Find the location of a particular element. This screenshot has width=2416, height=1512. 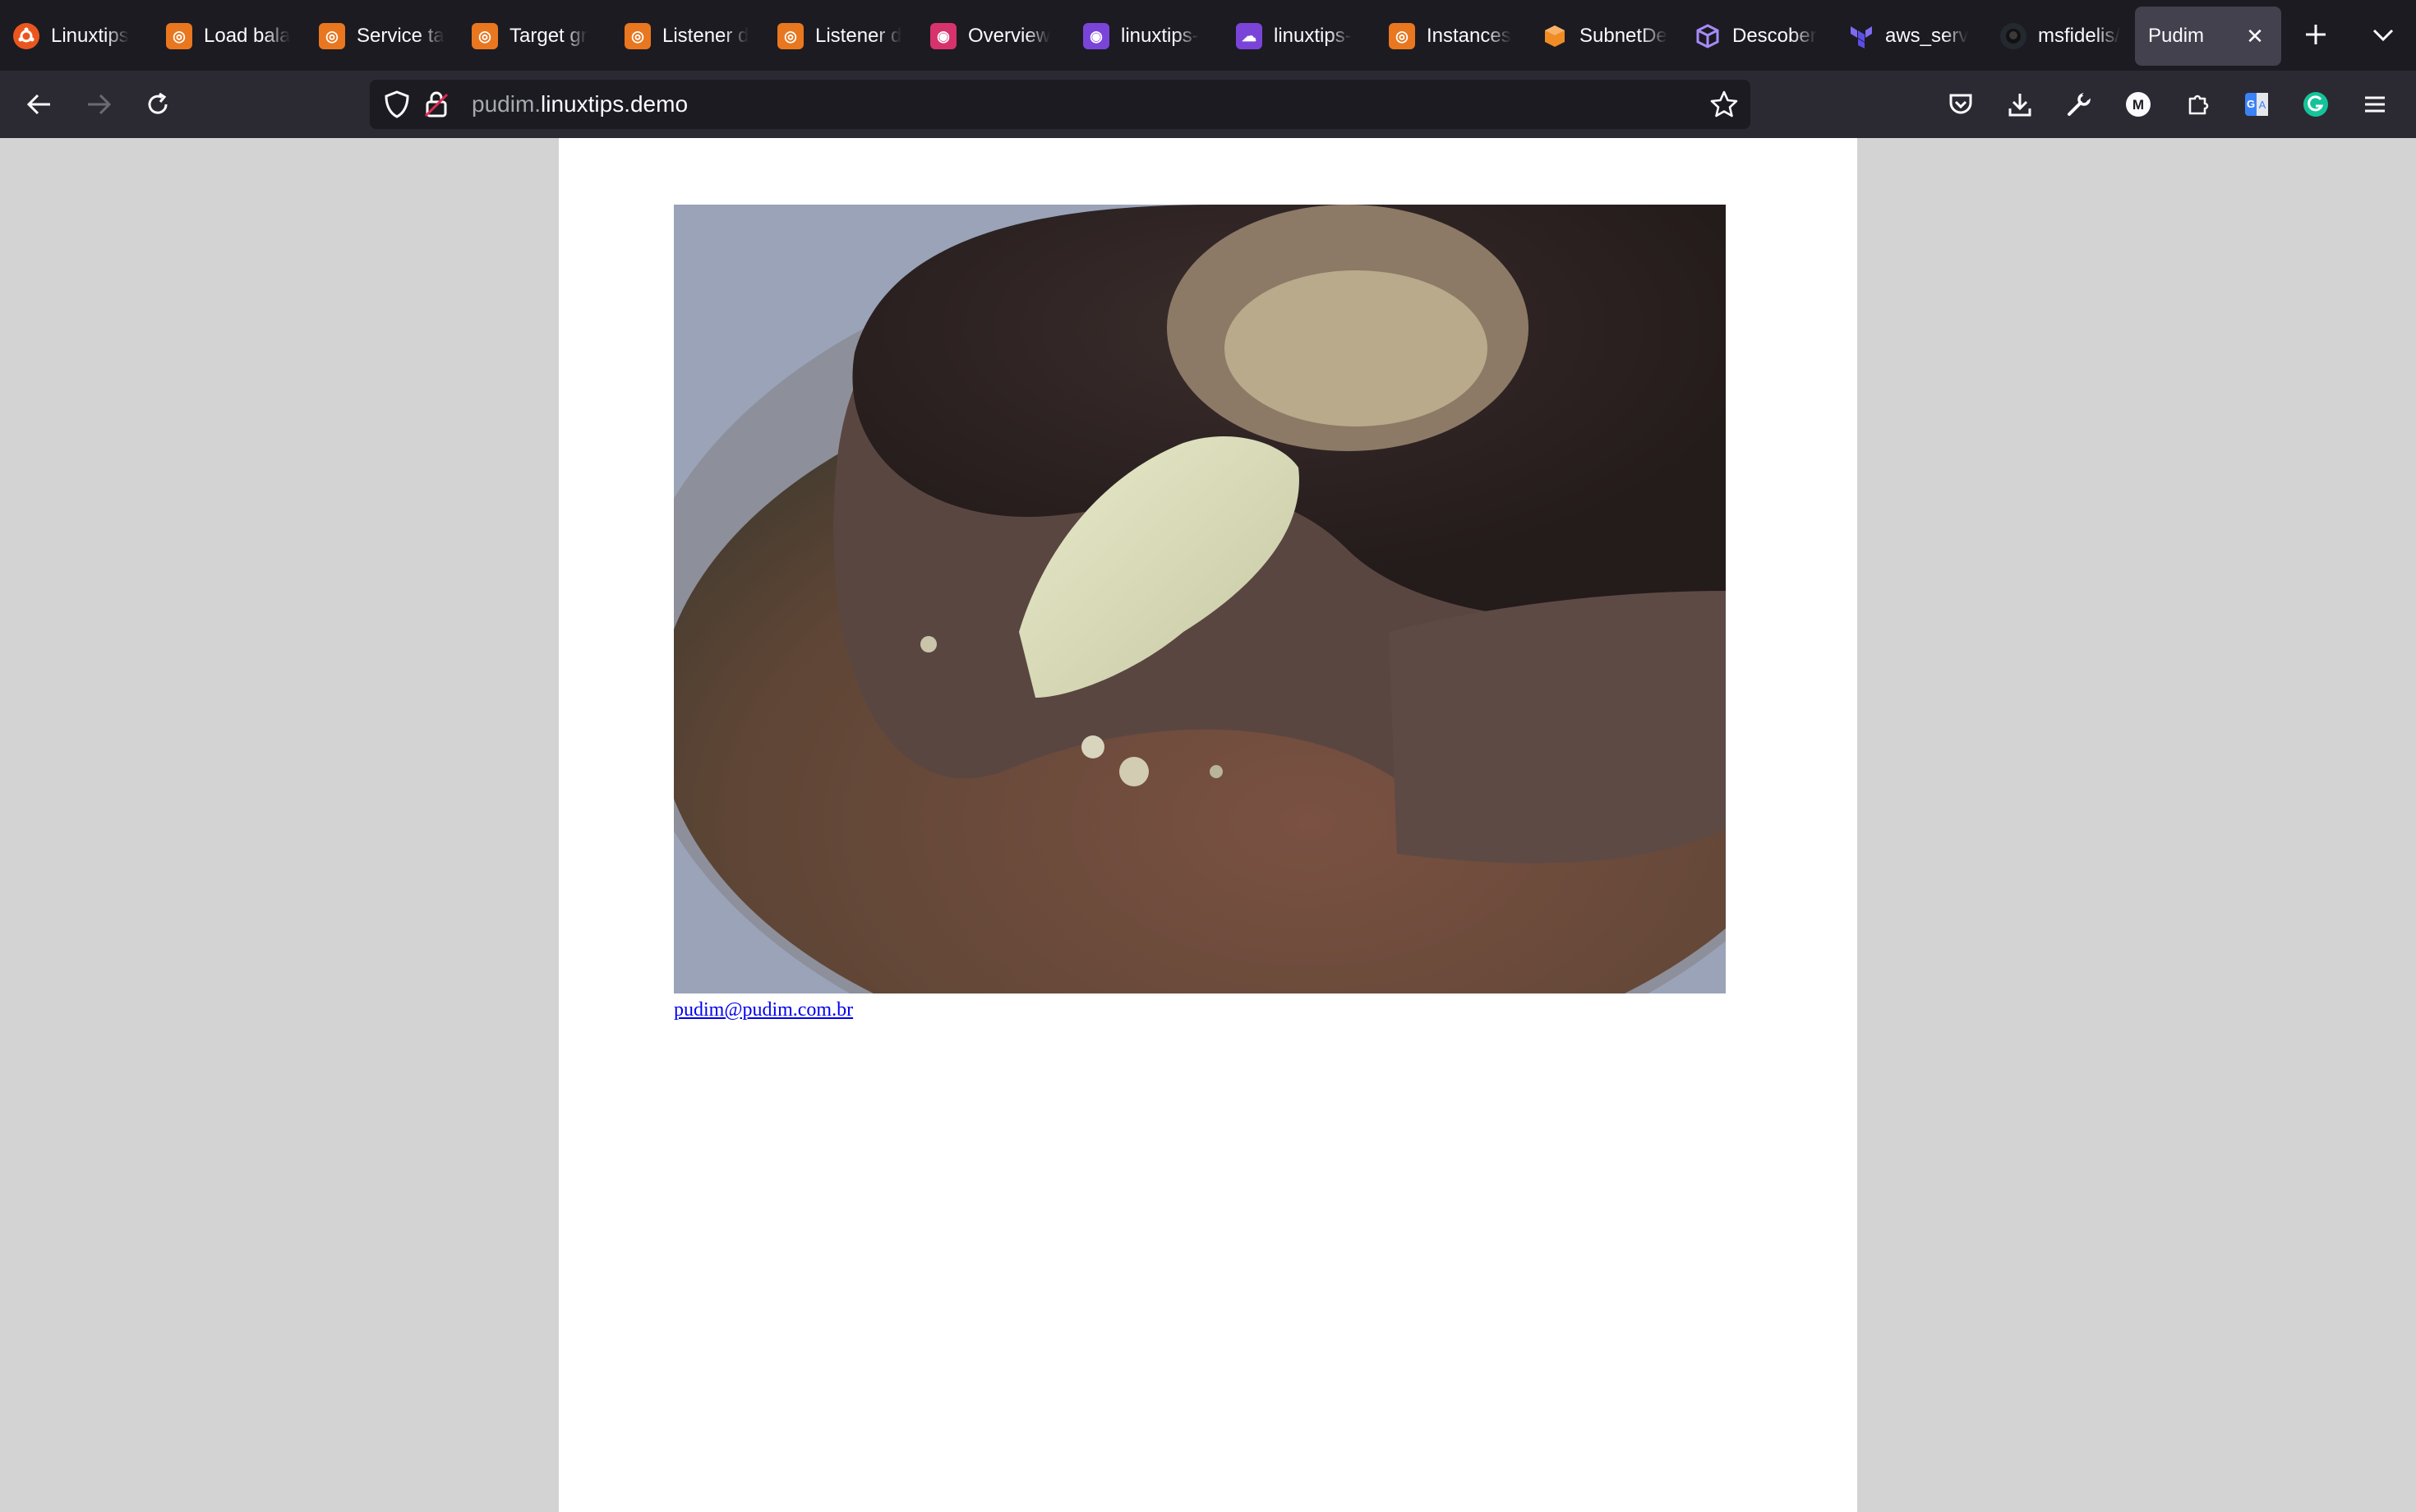

tab: ◎ Load bala is located at coordinates (230, 36).